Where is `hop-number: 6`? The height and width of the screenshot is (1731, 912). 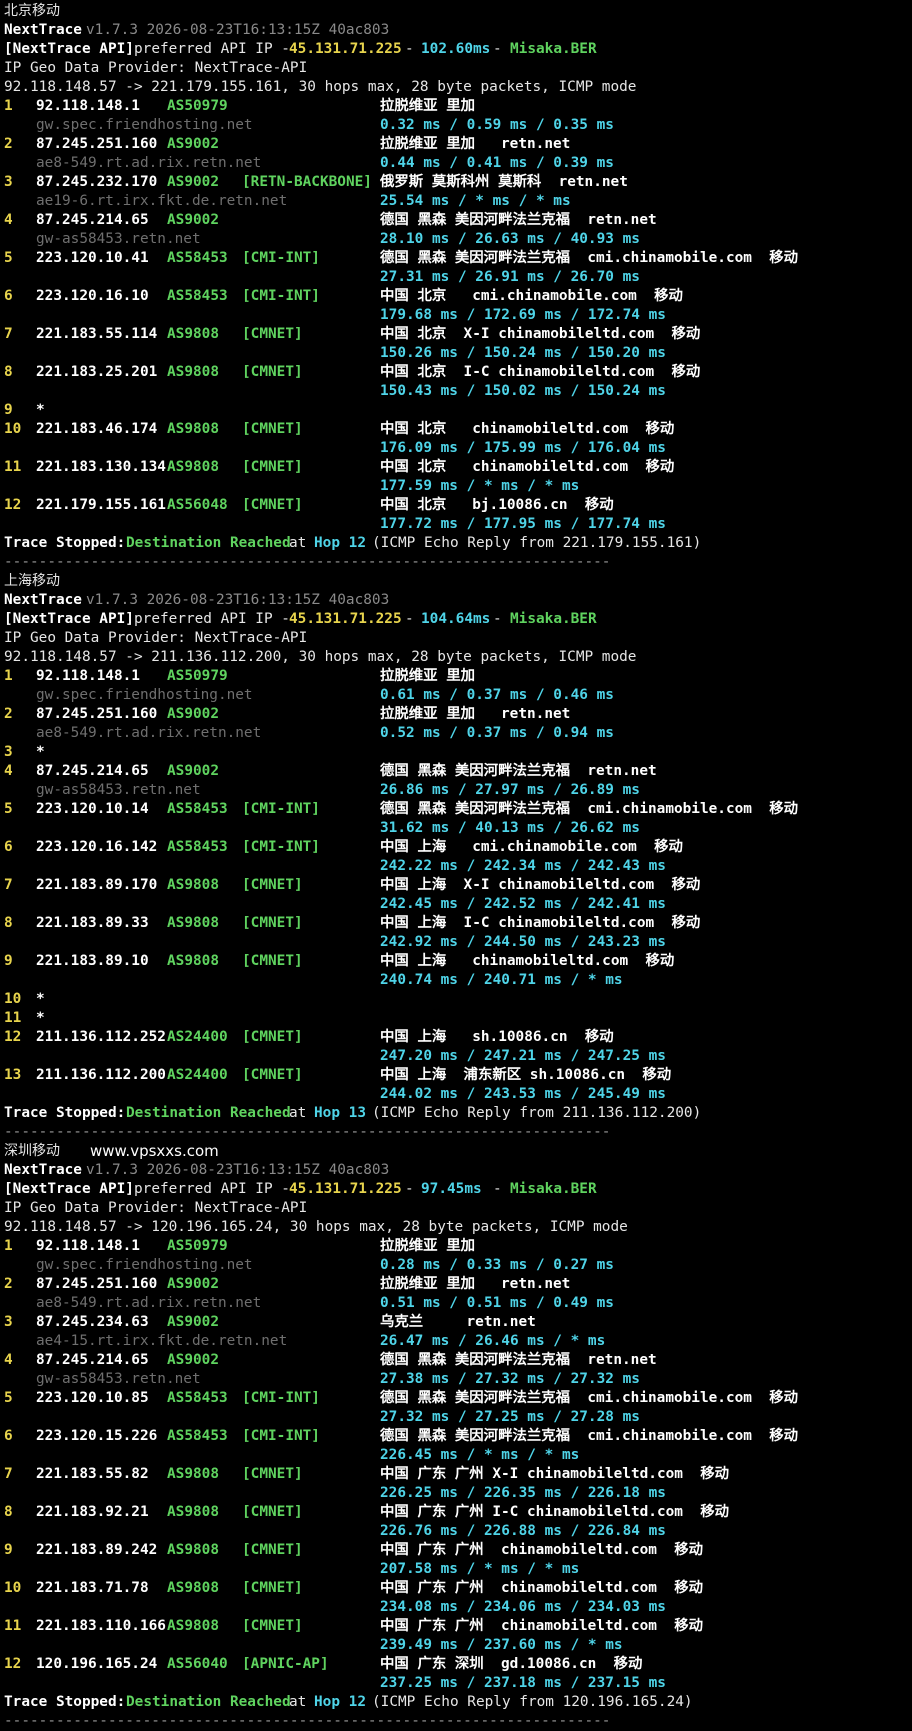 hop-number: 6 is located at coordinates (8, 847).